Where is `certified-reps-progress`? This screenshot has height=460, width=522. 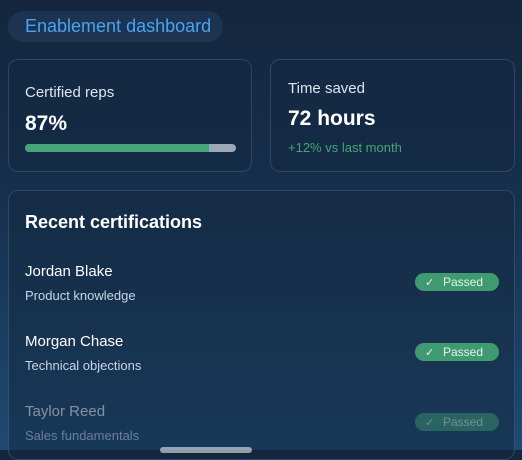
certified-reps-progress is located at coordinates (130, 148).